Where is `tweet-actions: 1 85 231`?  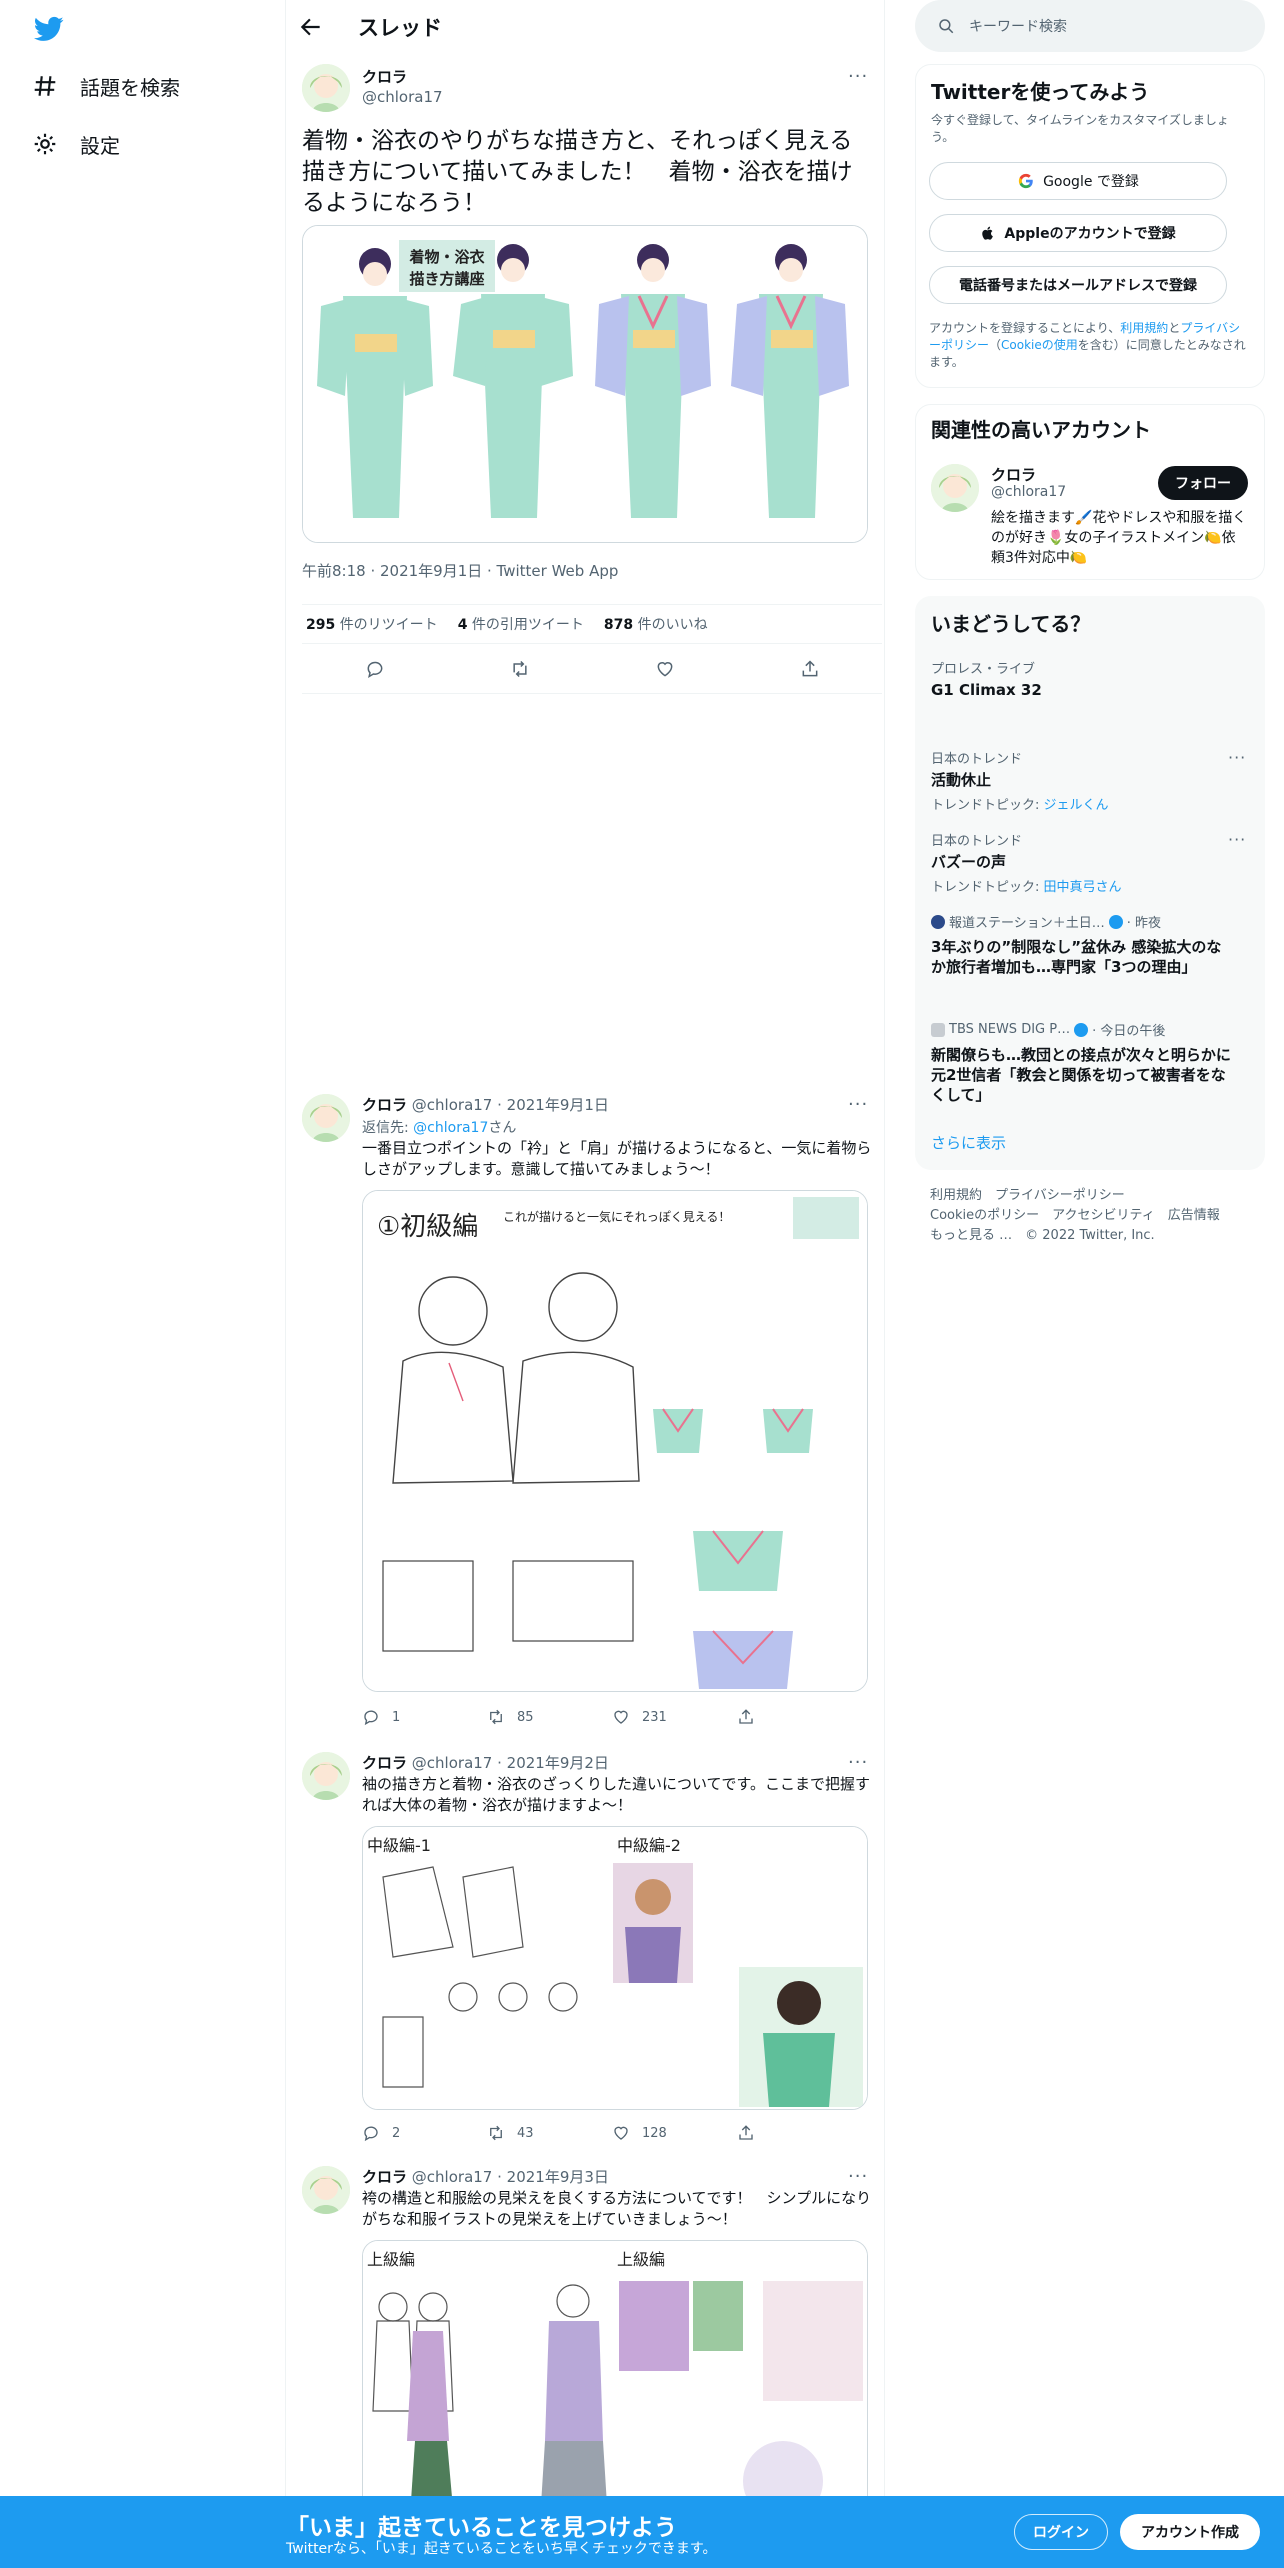
tweet-actions: 1 85 231 is located at coordinates (612, 1717).